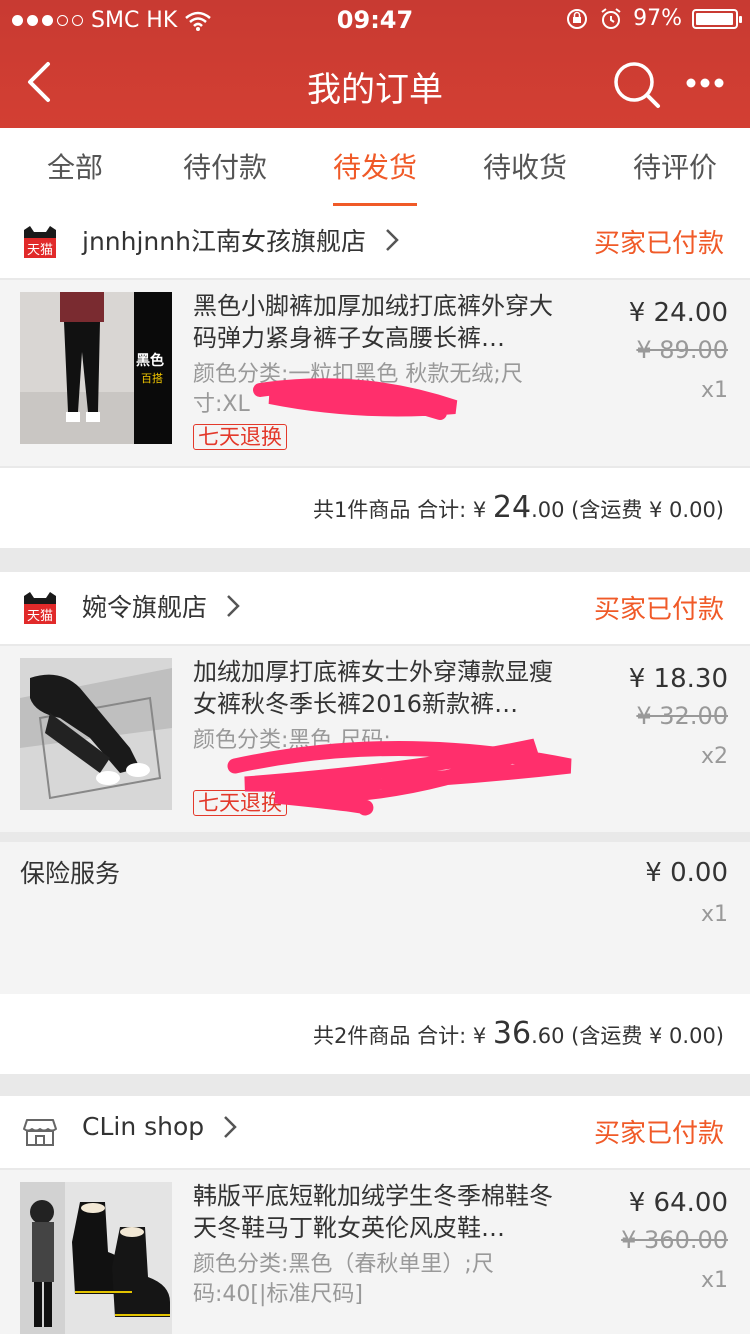  What do you see at coordinates (678, 1203) in the screenshot?
I see `product-price: ¥ 64.00` at bounding box center [678, 1203].